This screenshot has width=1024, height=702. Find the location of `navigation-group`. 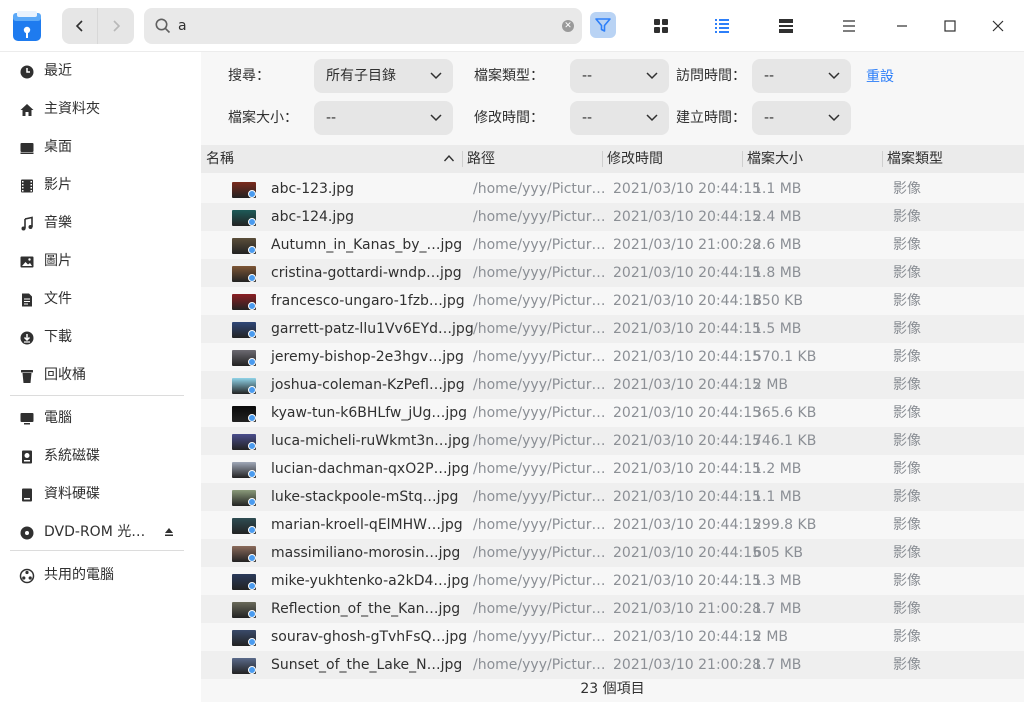

navigation-group is located at coordinates (98, 26).